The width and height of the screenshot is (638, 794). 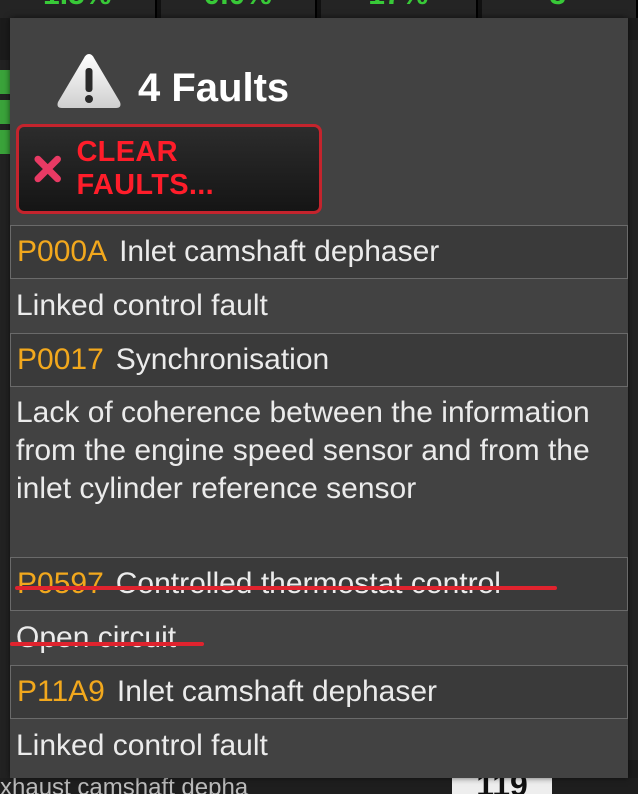 I want to click on dialog-header: 4 Faults, so click(x=319, y=68).